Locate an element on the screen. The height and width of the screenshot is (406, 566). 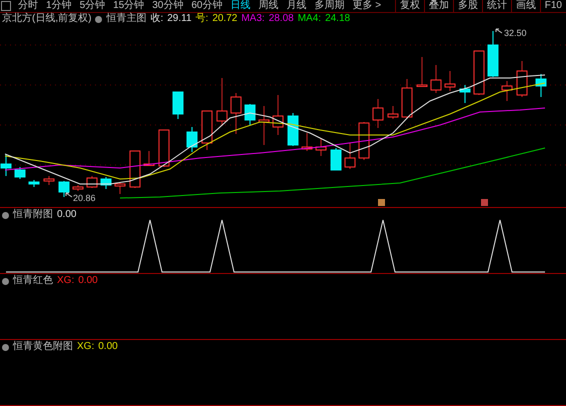
period-tab: 5分钟 is located at coordinates (93, 6).